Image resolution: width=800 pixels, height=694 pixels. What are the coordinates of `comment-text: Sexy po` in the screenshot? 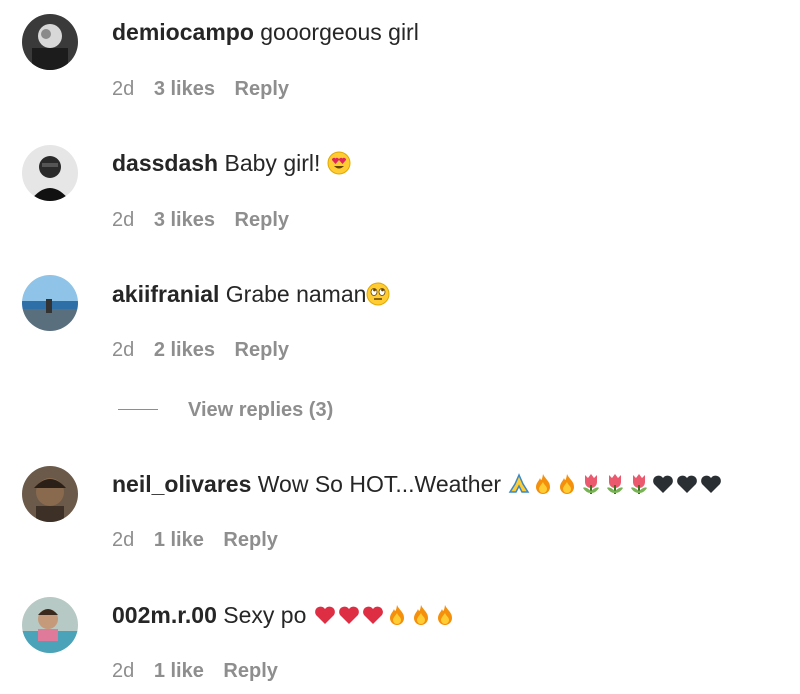 It's located at (264, 615).